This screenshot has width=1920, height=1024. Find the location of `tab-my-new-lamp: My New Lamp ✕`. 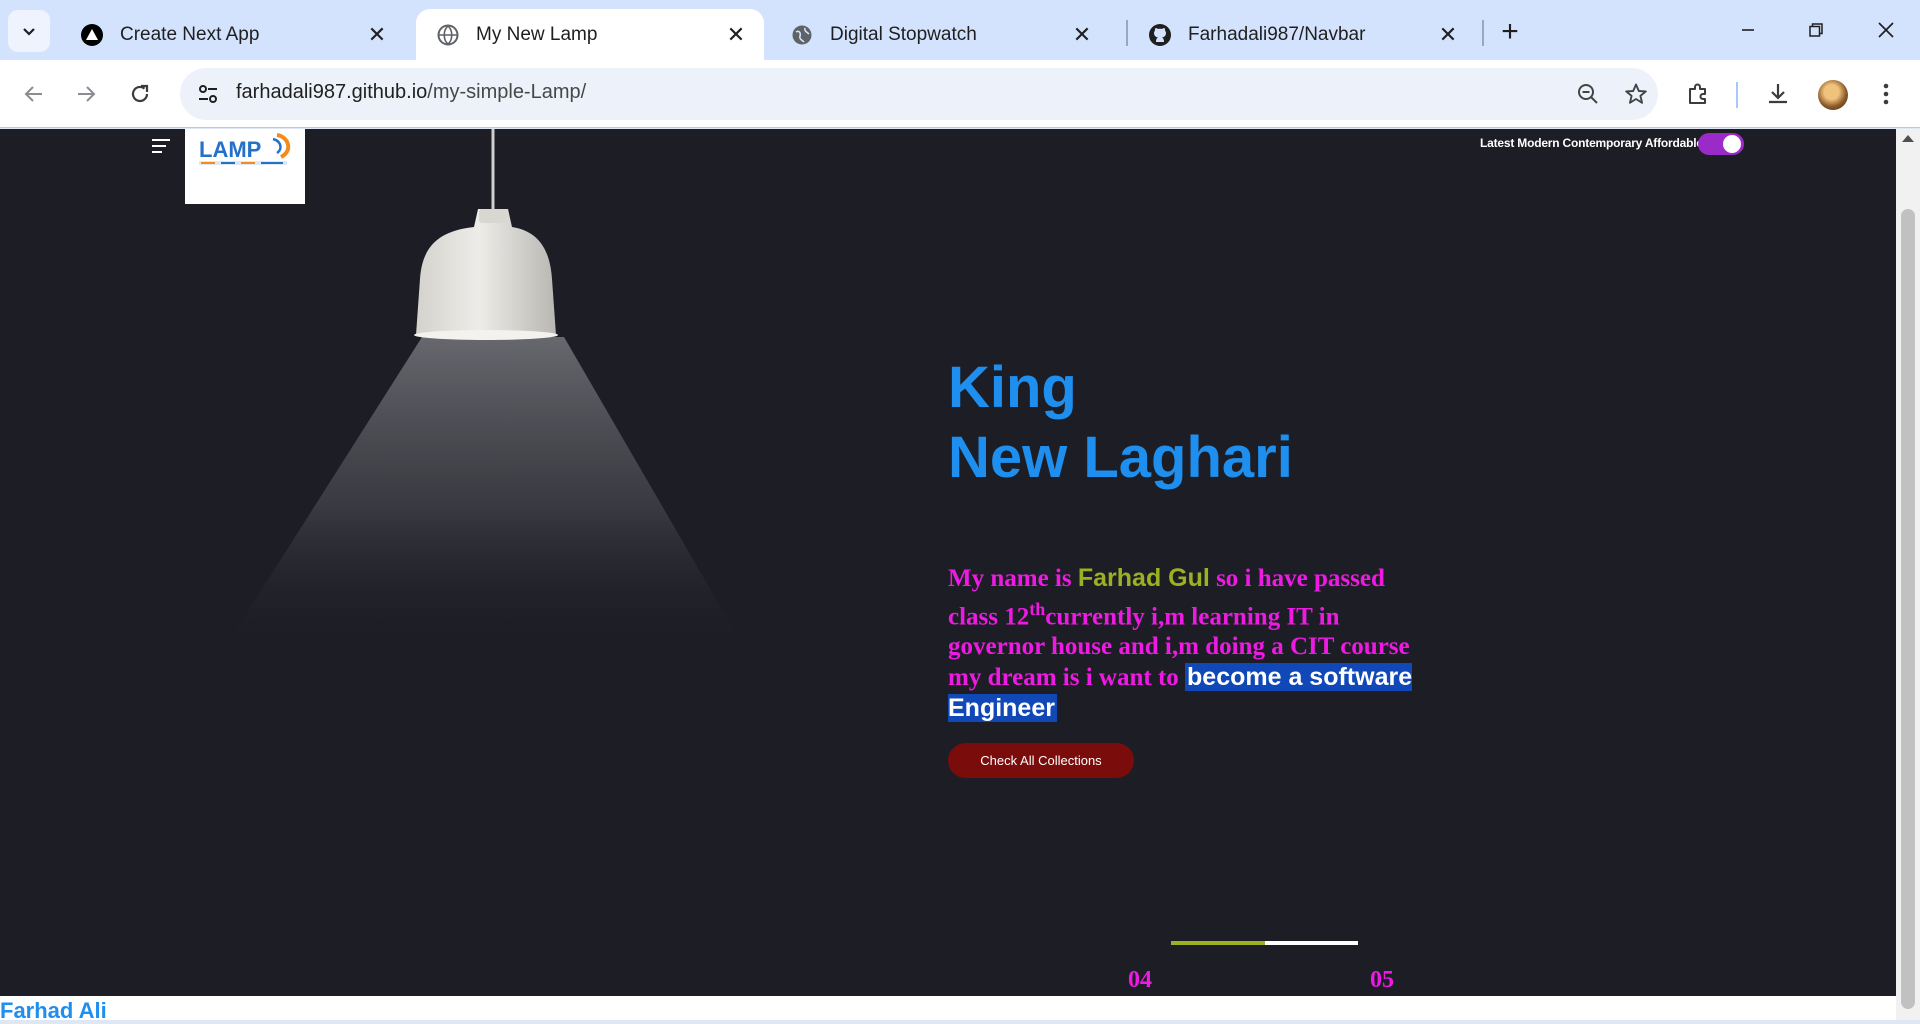

tab-my-new-lamp: My New Lamp ✕ is located at coordinates (590, 34).